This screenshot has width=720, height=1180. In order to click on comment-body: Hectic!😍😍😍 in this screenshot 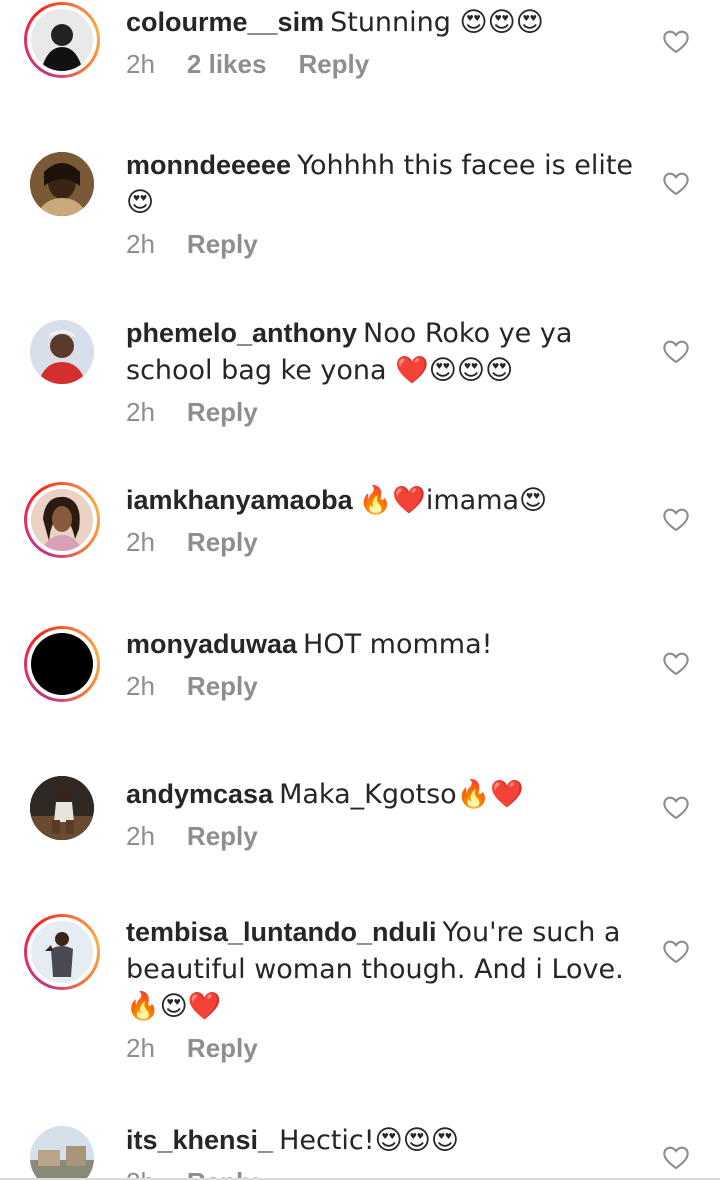, I will do `click(369, 1140)`.